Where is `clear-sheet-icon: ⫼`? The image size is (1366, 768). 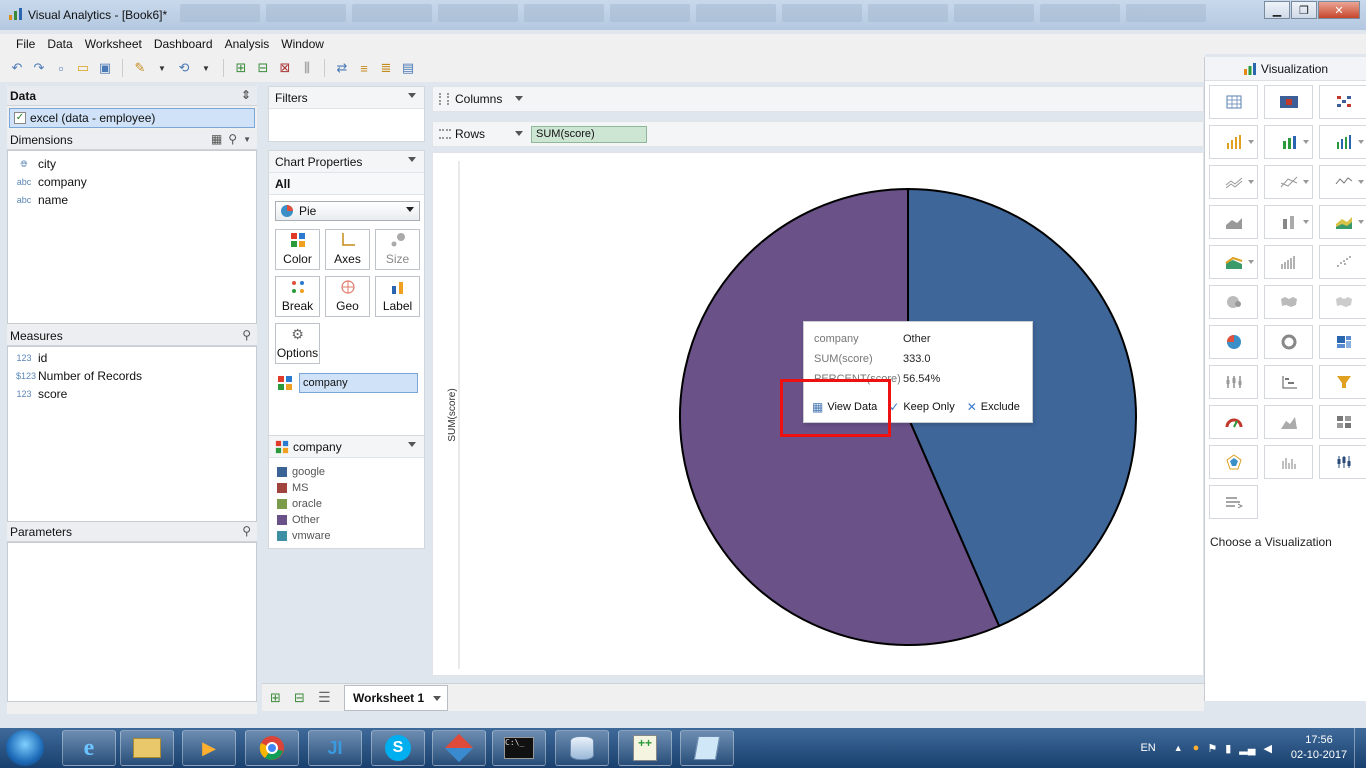 clear-sheet-icon: ⫼ is located at coordinates (307, 68).